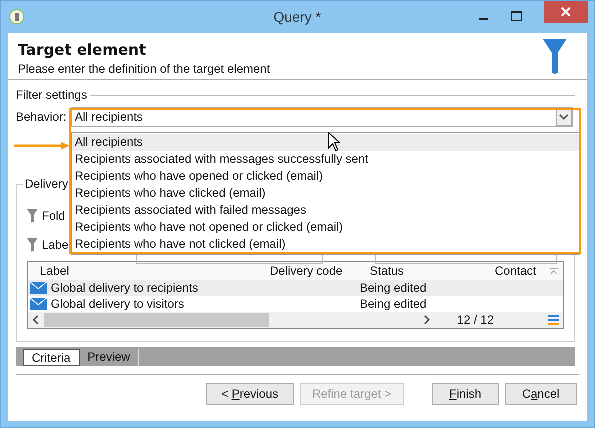 The height and width of the screenshot is (439, 609). What do you see at coordinates (124, 288) in the screenshot?
I see `table-cell: Global delivery to recipients` at bounding box center [124, 288].